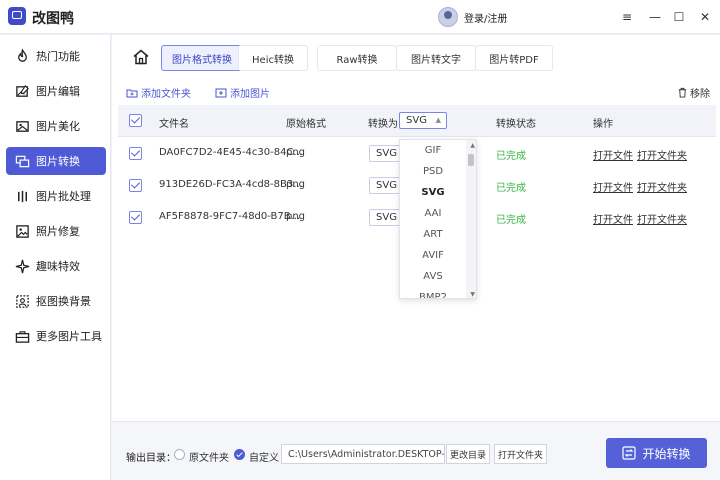  I want to click on header-original-format: 原始格式, so click(306, 124).